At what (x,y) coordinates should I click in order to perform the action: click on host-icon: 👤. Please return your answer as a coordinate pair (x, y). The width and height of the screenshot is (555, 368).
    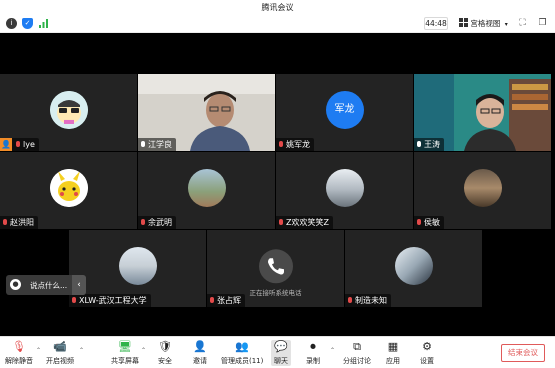
    Looking at the image, I should click on (6, 144).